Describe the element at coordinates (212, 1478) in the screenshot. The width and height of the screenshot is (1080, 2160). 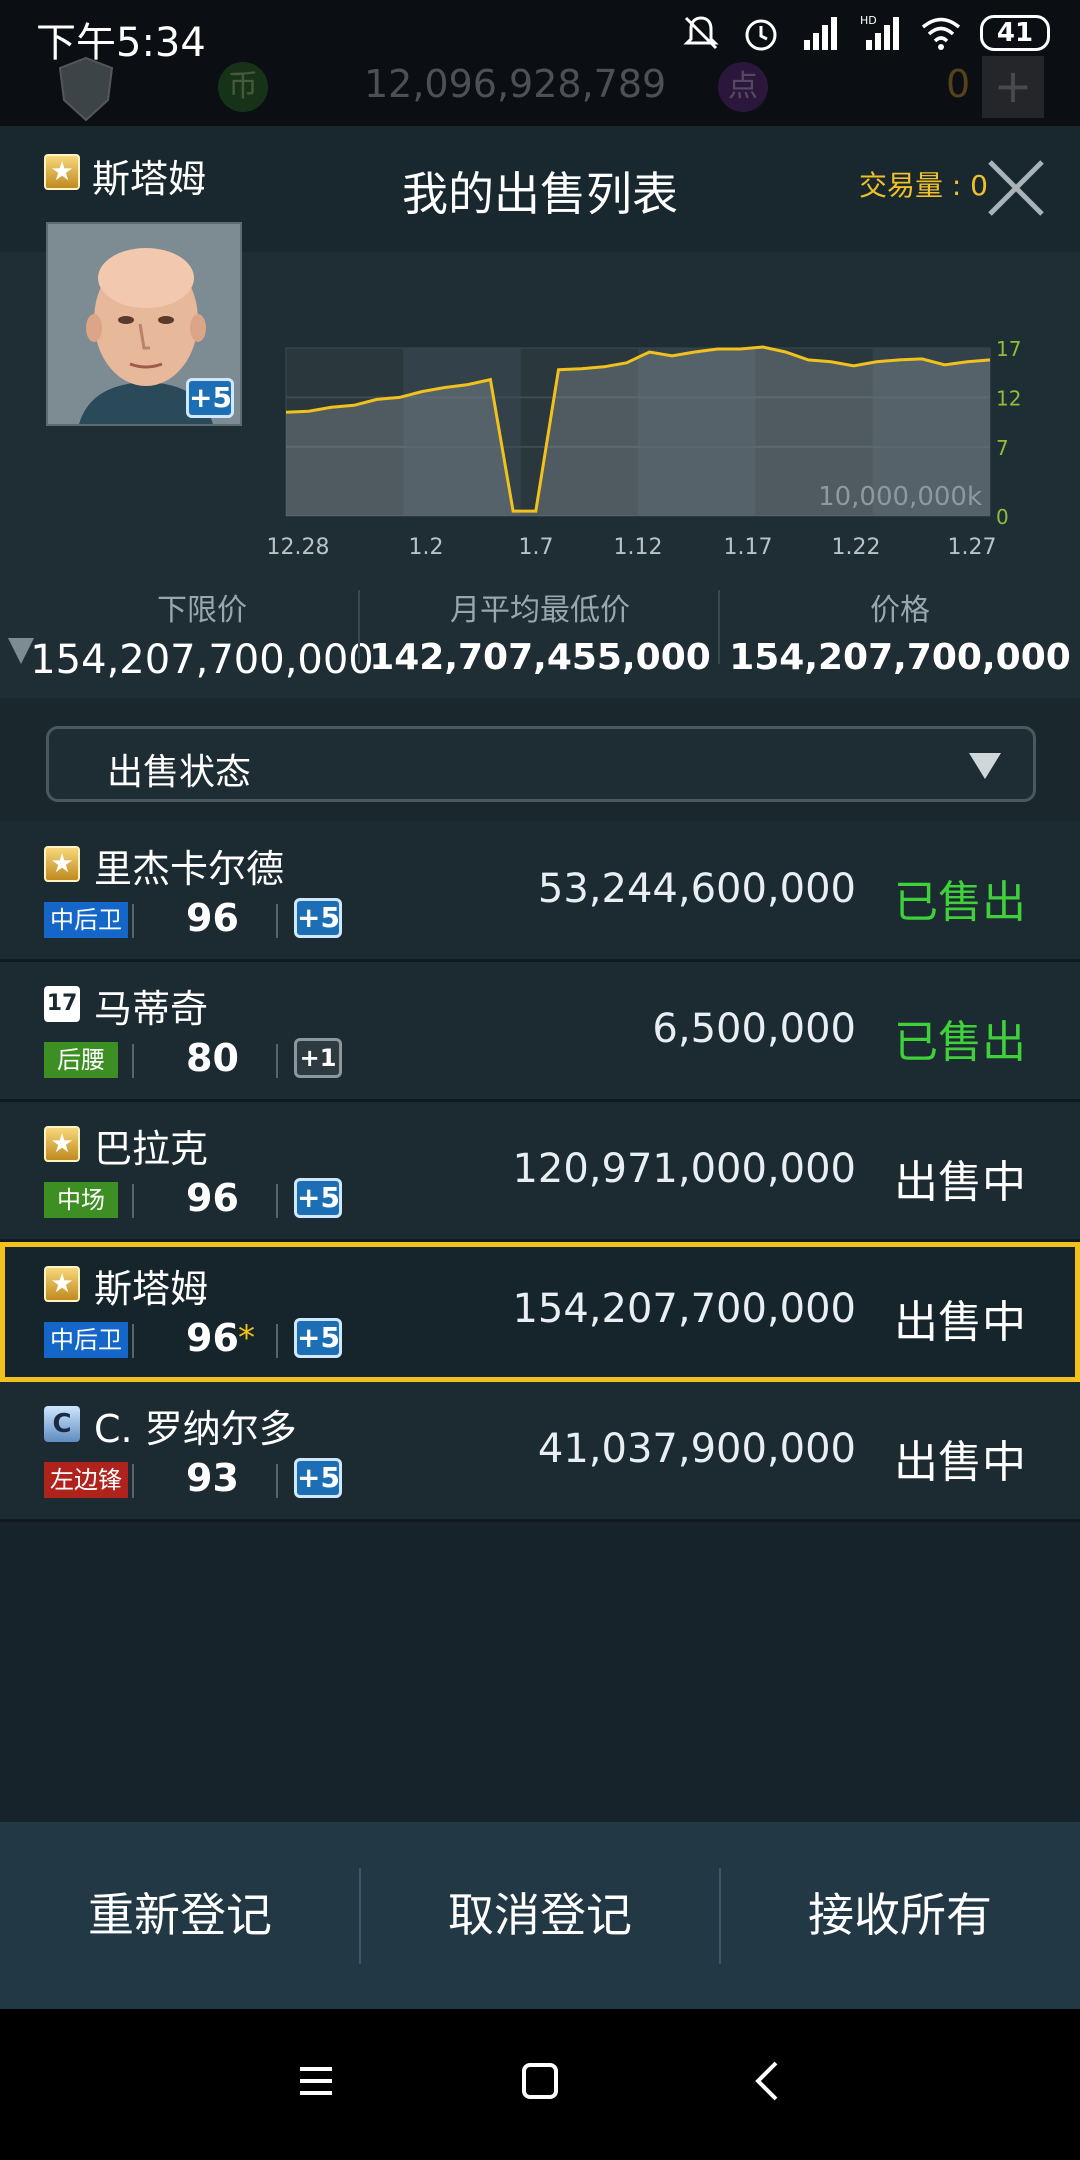
I see `overall-rating: 93` at that location.